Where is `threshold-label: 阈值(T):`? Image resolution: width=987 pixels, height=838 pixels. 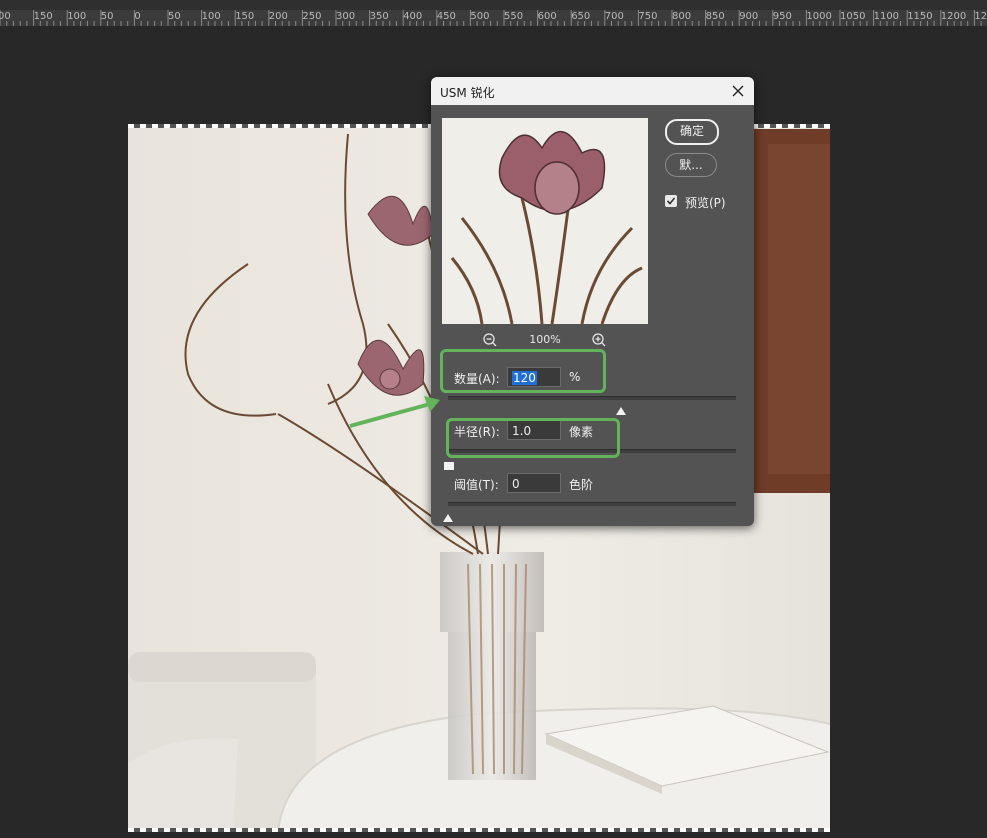 threshold-label: 阈值(T): is located at coordinates (476, 485).